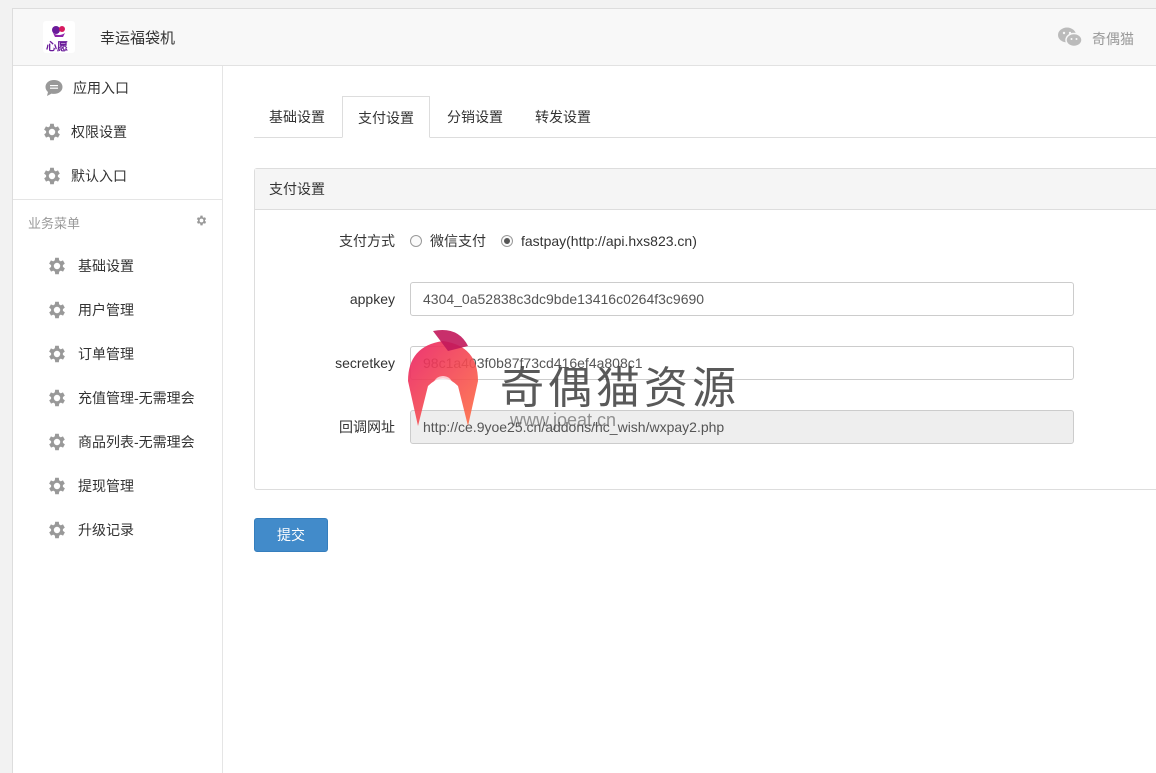 This screenshot has height=773, width=1156. Describe the element at coordinates (705, 189) in the screenshot. I see `panel-title: 支付设置` at that location.